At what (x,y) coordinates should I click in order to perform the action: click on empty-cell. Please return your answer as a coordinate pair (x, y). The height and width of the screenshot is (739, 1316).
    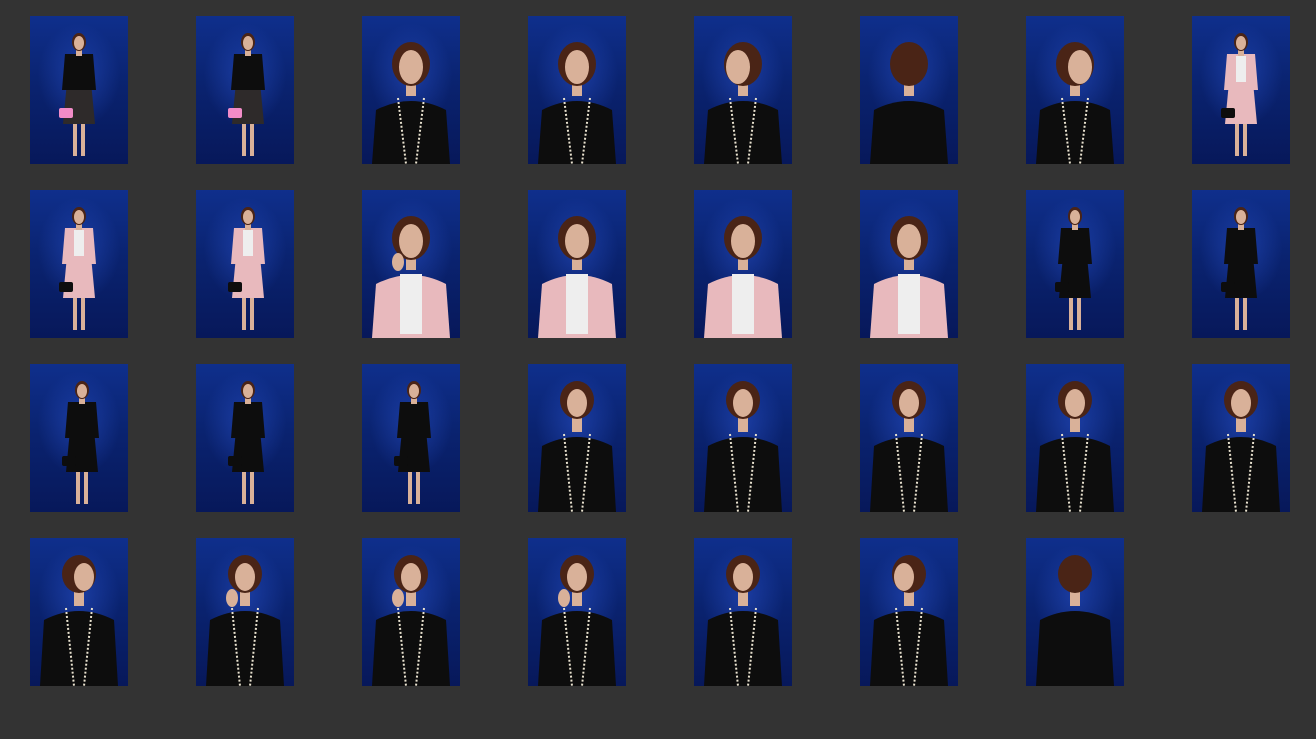
    Looking at the image, I should click on (1241, 612).